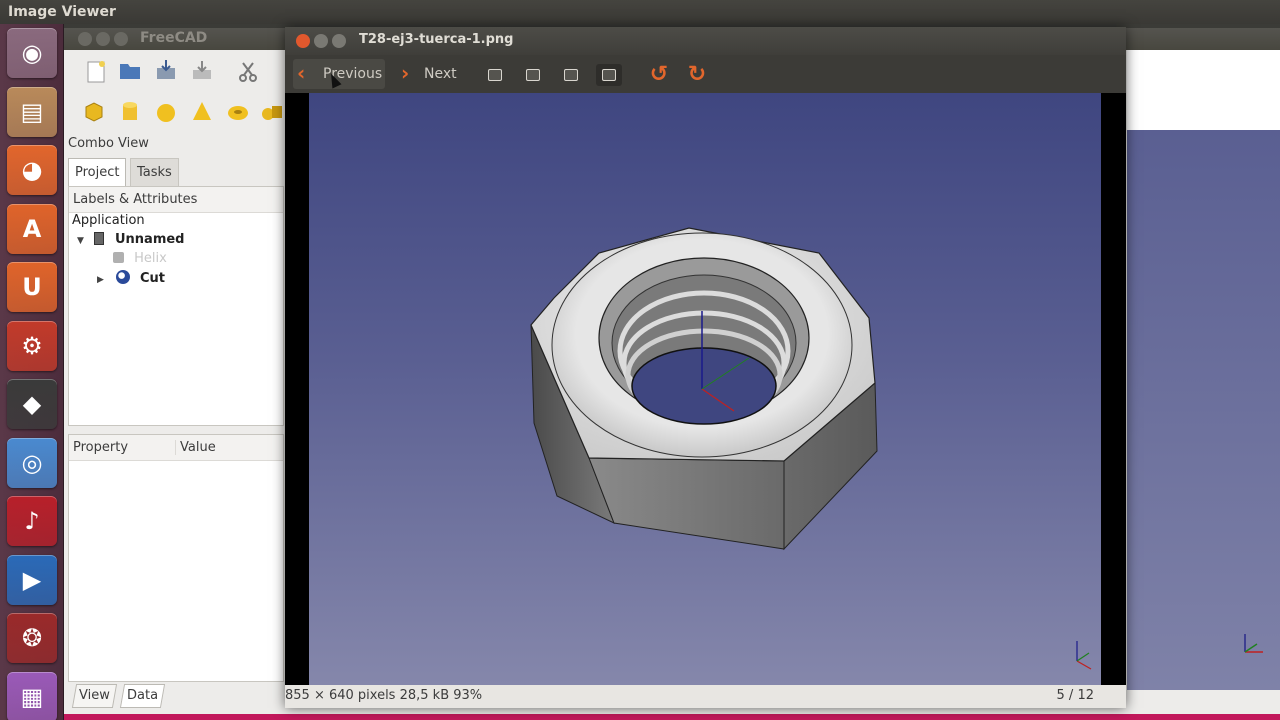 The width and height of the screenshot is (1280, 720). What do you see at coordinates (238, 112) in the screenshot?
I see `torus-icon` at bounding box center [238, 112].